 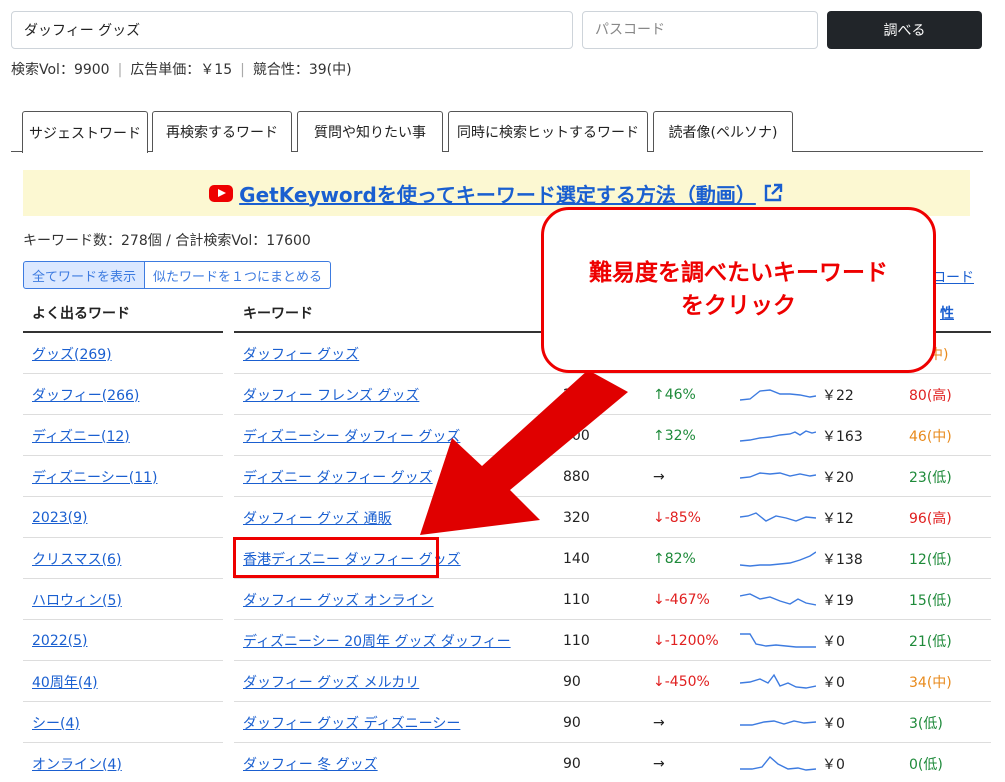 I want to click on tab-research: 再検索するワード, so click(x=222, y=131).